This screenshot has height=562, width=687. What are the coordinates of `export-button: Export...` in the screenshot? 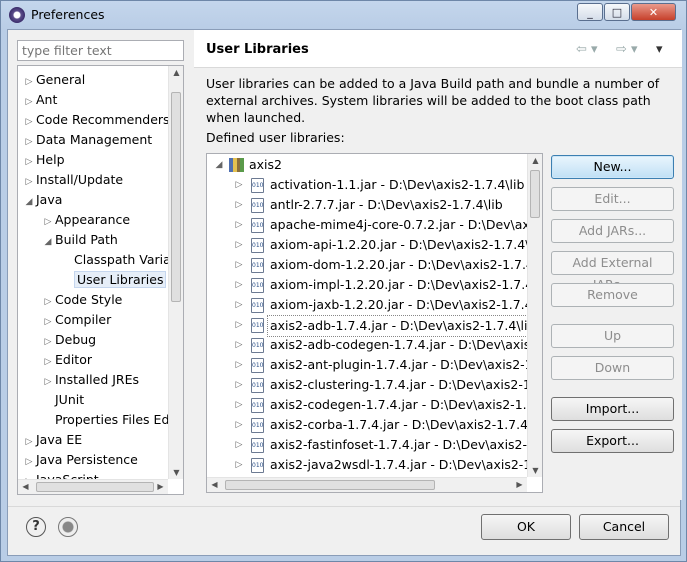 It's located at (612, 441).